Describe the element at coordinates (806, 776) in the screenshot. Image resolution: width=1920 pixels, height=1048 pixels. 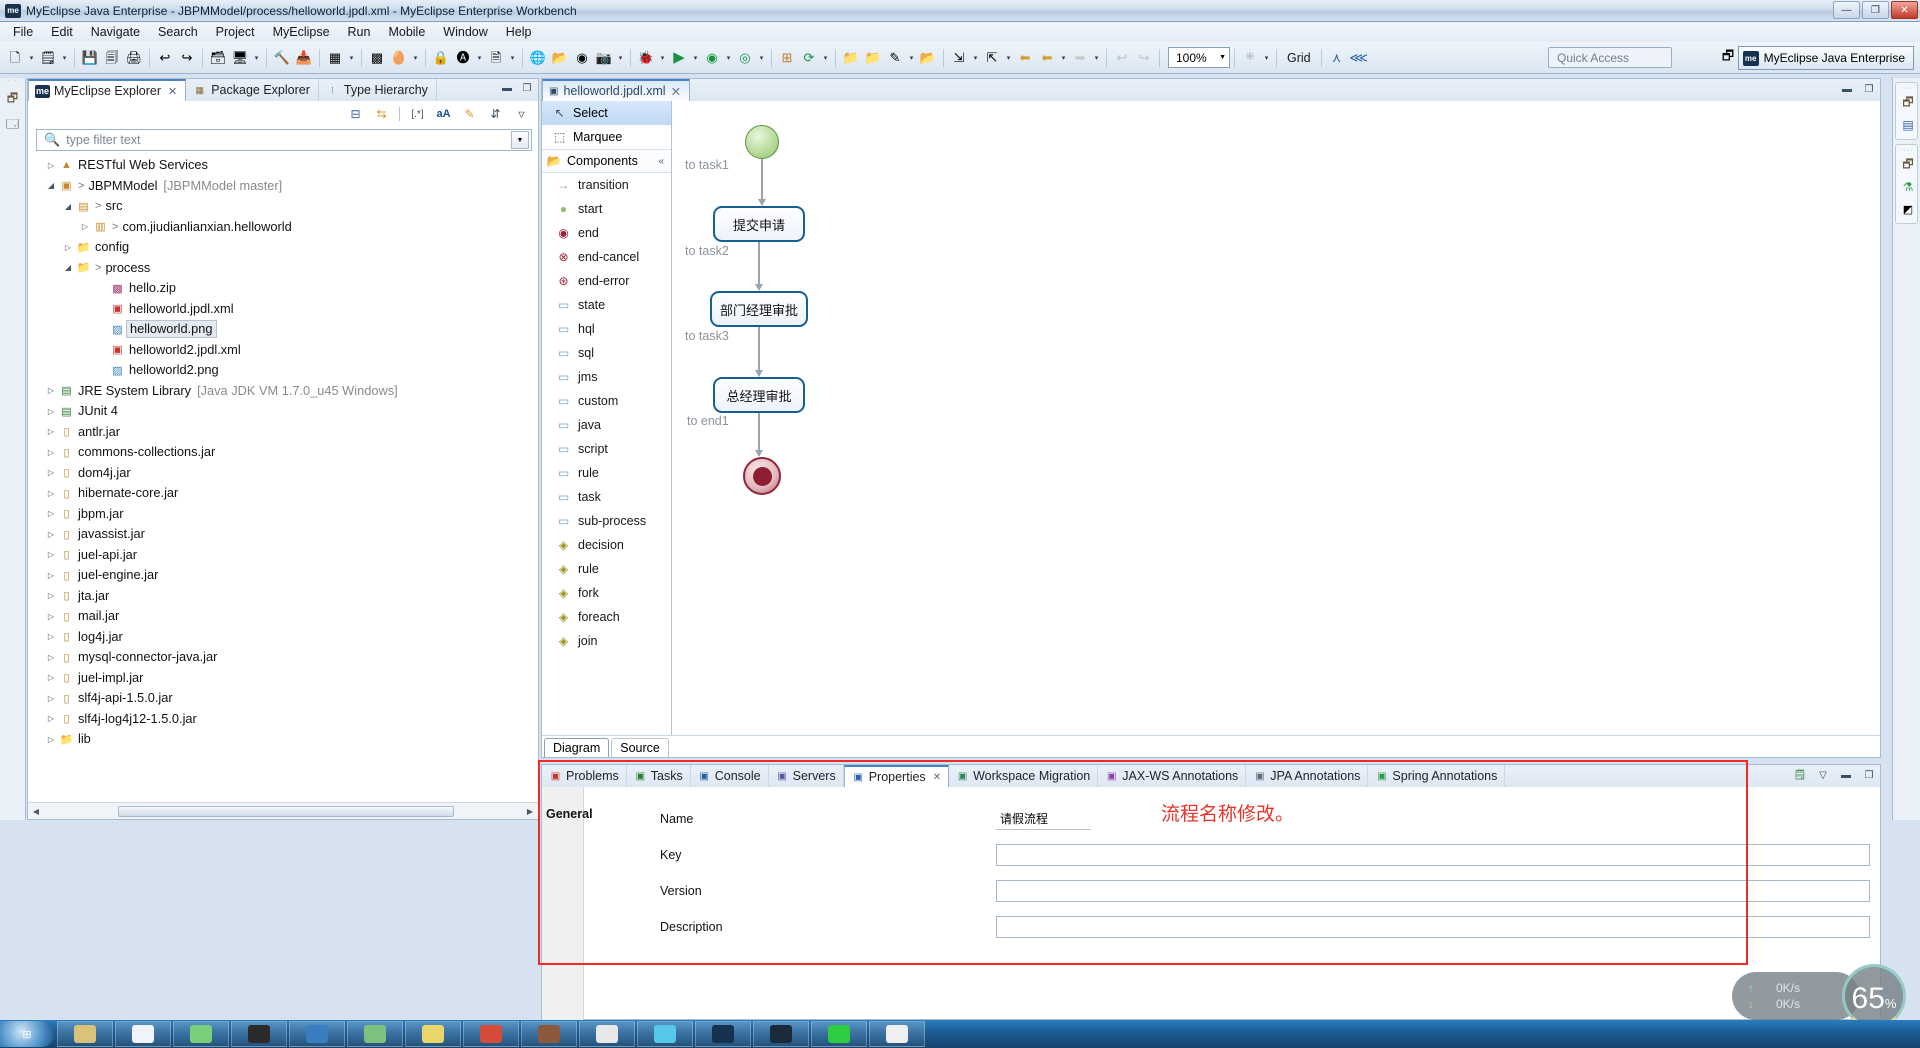
I see `properties-tab-servers: ▣ Servers` at that location.